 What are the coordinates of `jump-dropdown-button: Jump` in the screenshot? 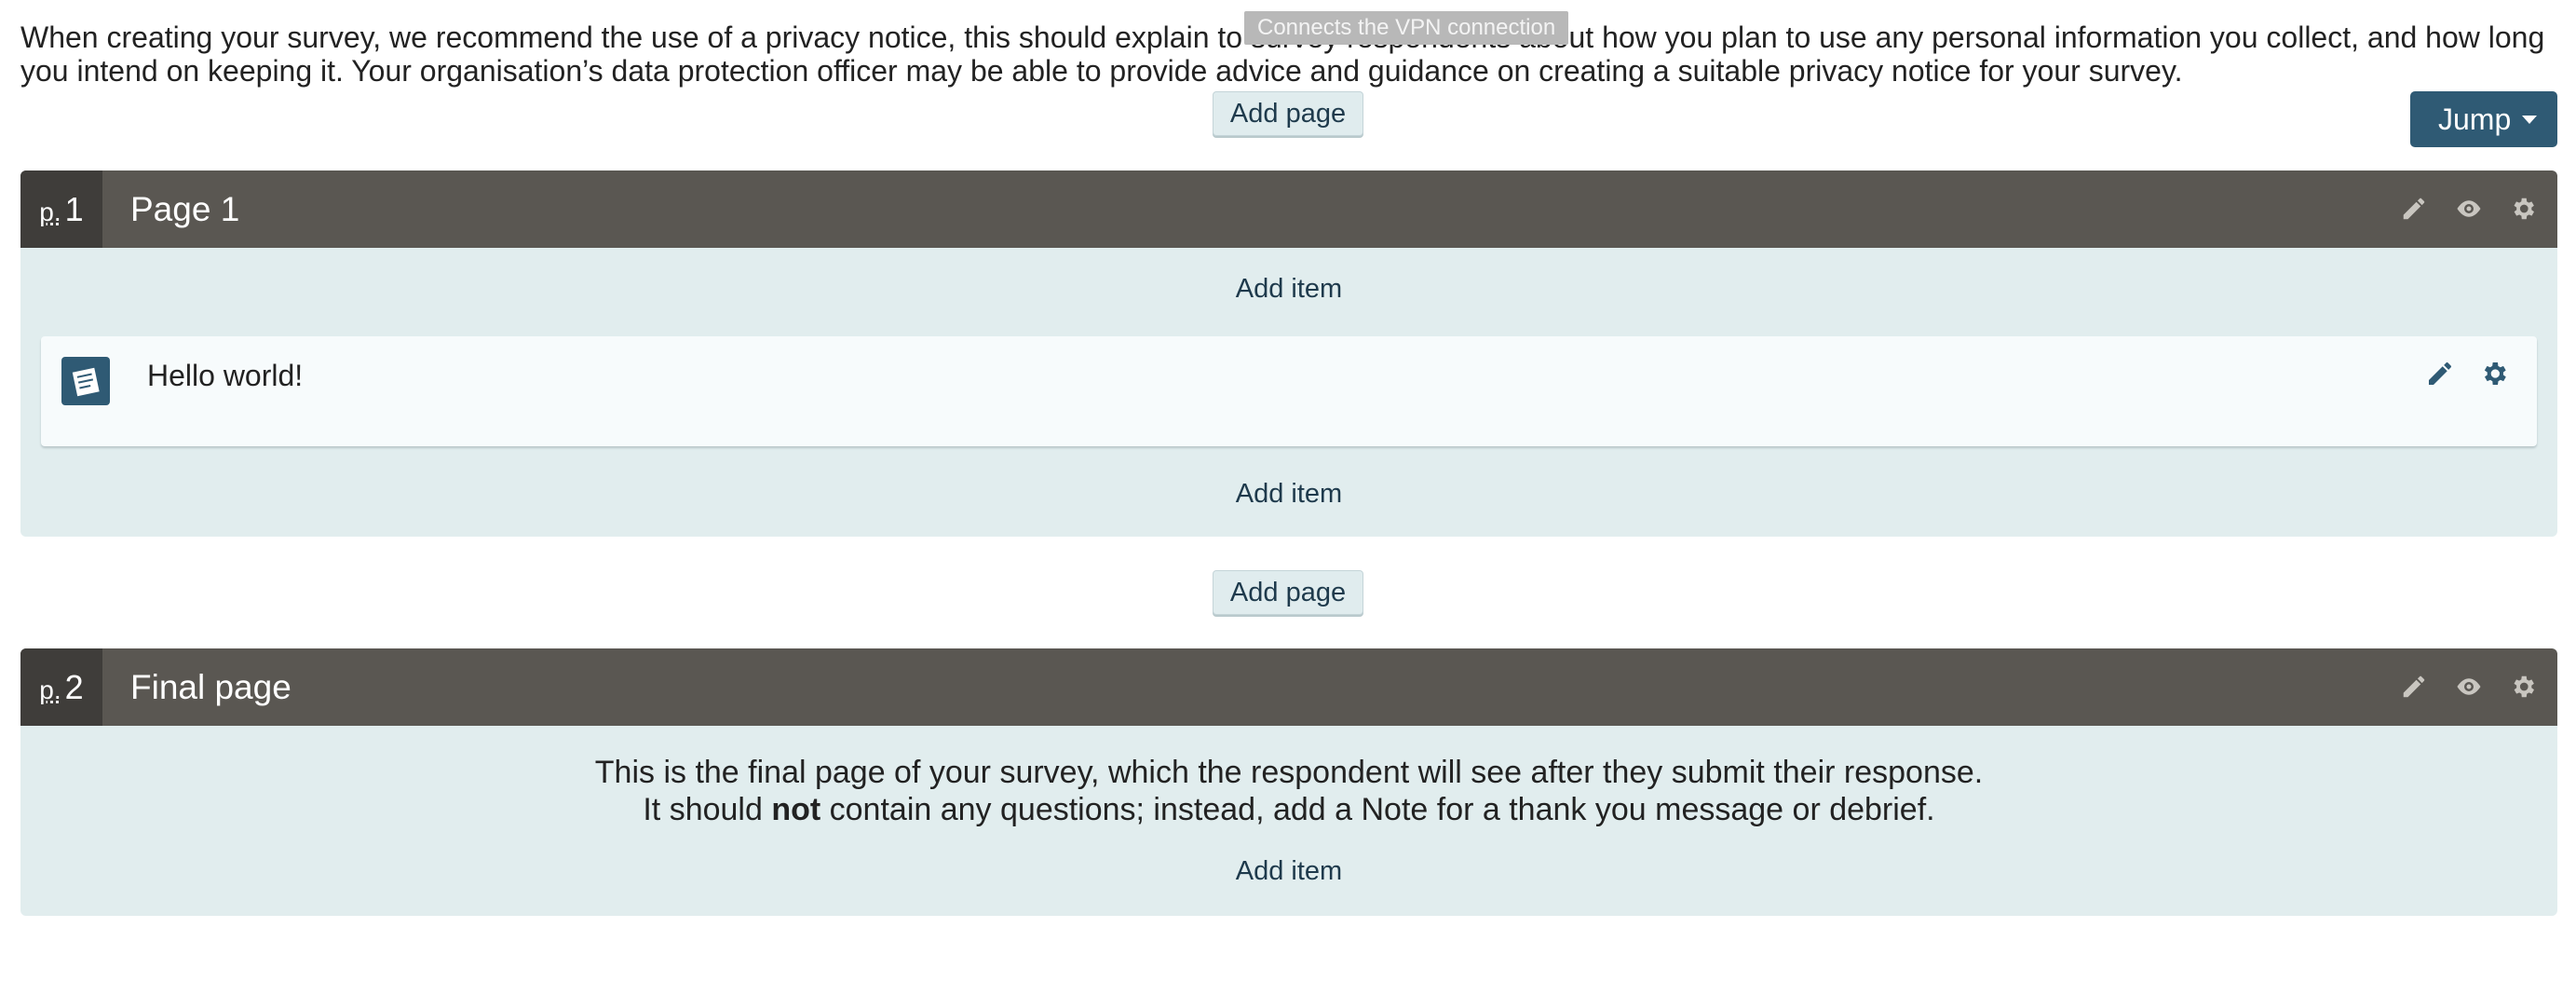 It's located at (2483, 119).